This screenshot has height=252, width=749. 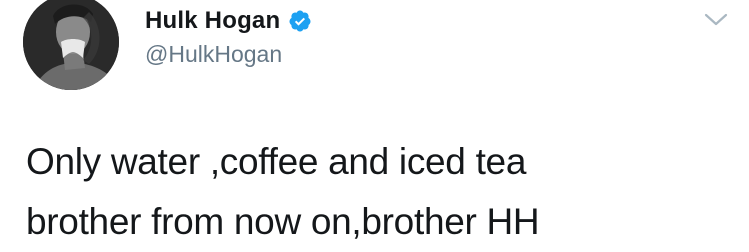 I want to click on author-name-row: Hulk Hogan, so click(x=228, y=21).